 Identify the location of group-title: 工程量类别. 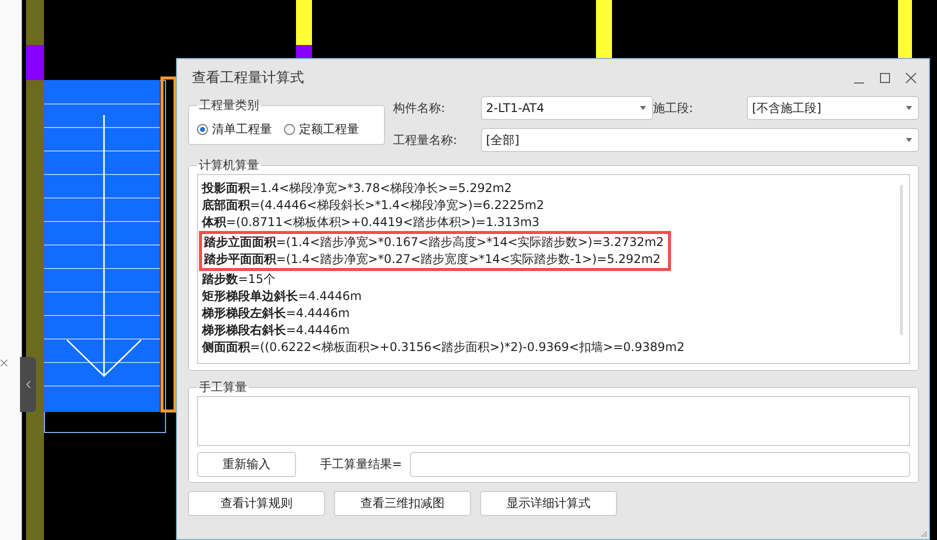
(229, 105).